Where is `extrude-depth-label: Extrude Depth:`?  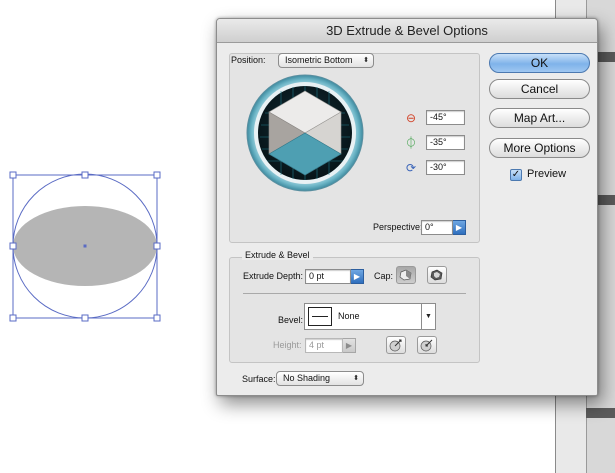
extrude-depth-label: Extrude Depth: is located at coordinates (273, 276).